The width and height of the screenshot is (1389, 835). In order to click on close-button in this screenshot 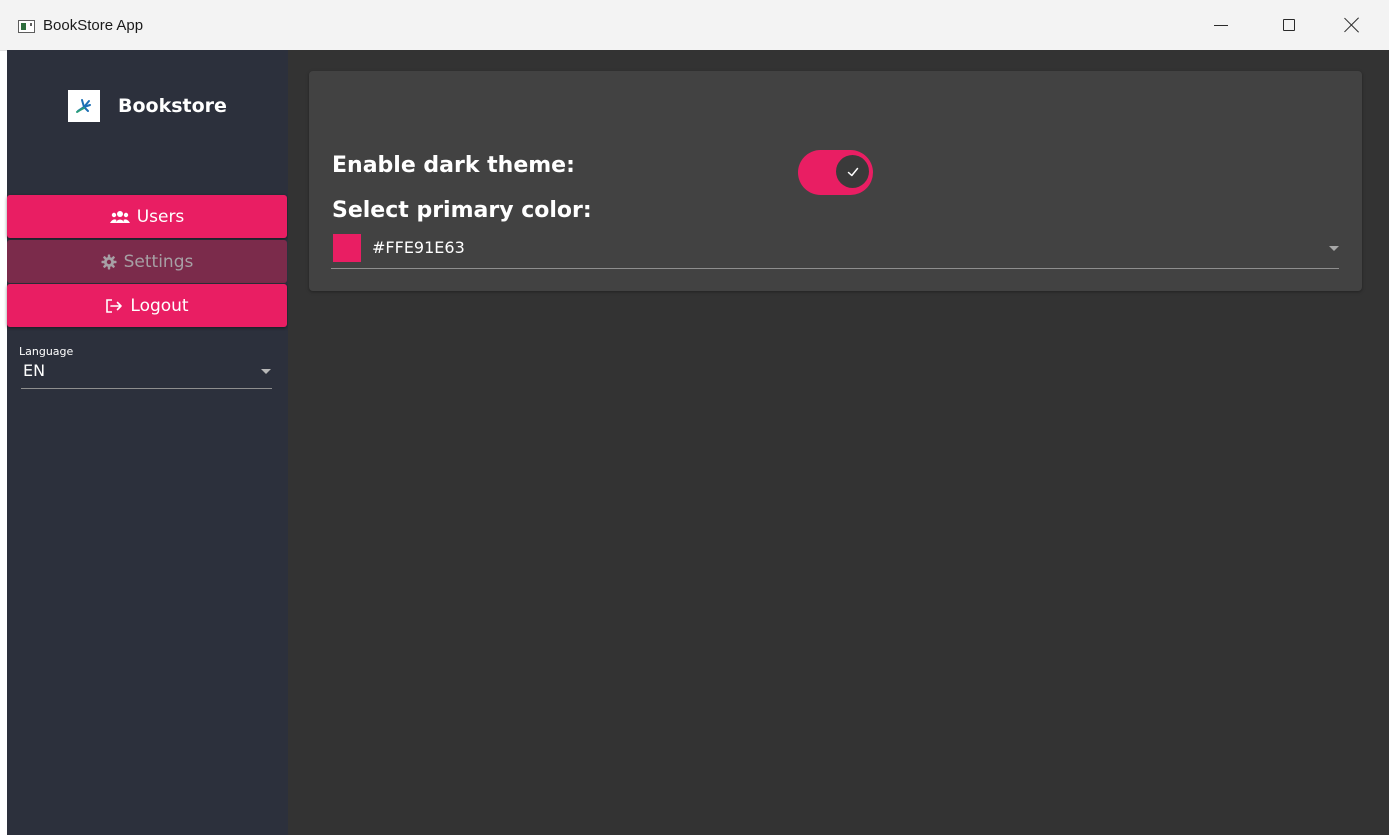, I will do `click(1352, 25)`.